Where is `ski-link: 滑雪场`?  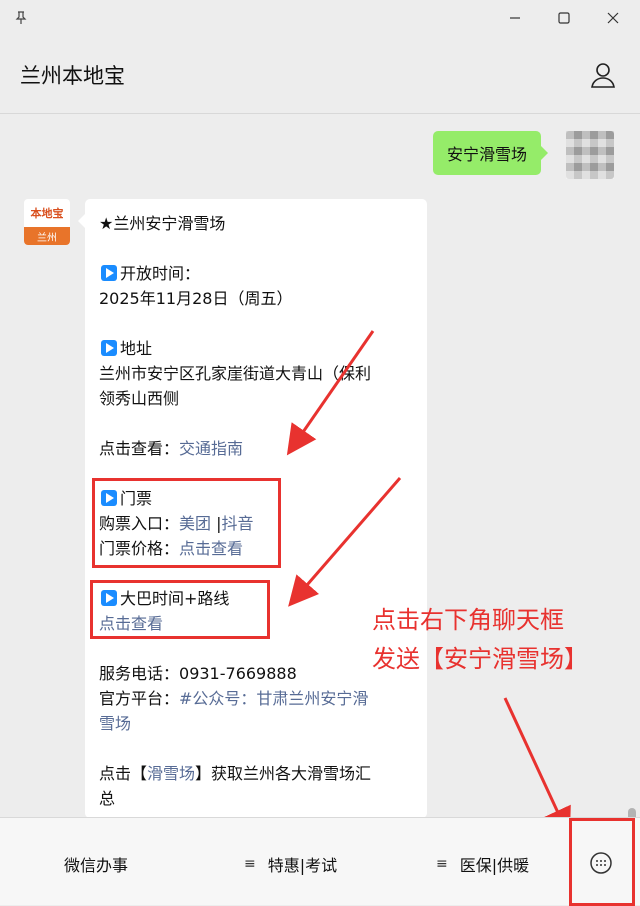
ski-link: 滑雪场 is located at coordinates (171, 773).